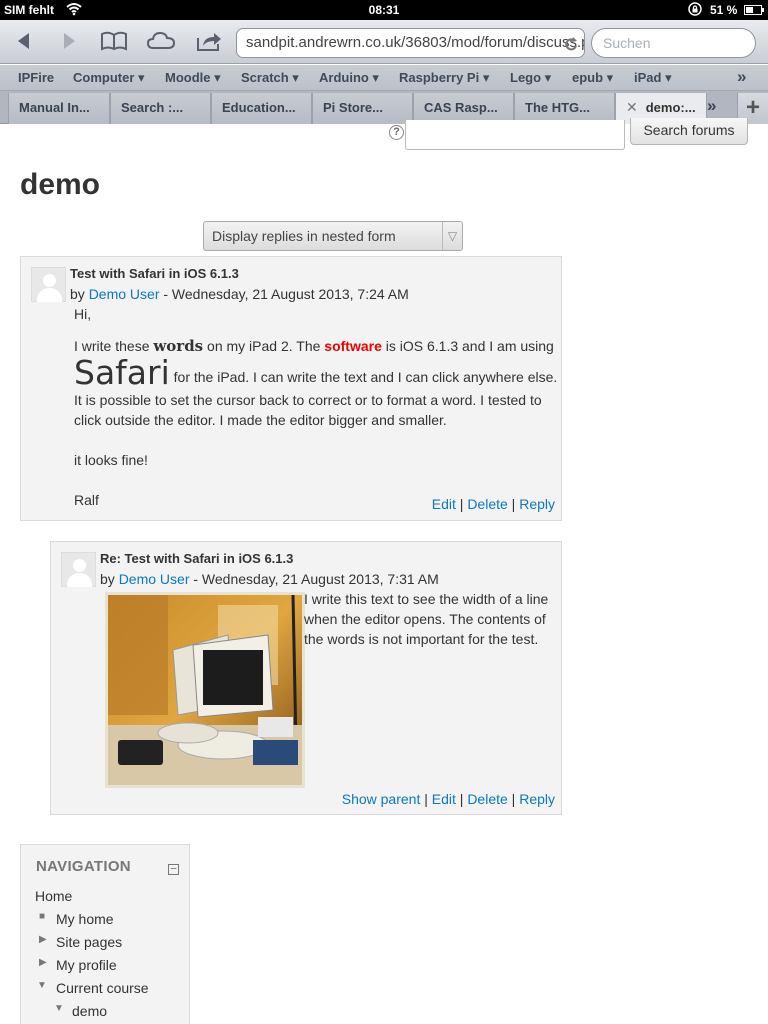 This screenshot has height=1024, width=768. Describe the element at coordinates (85, 919) in the screenshot. I see `nav-my-home: My home` at that location.